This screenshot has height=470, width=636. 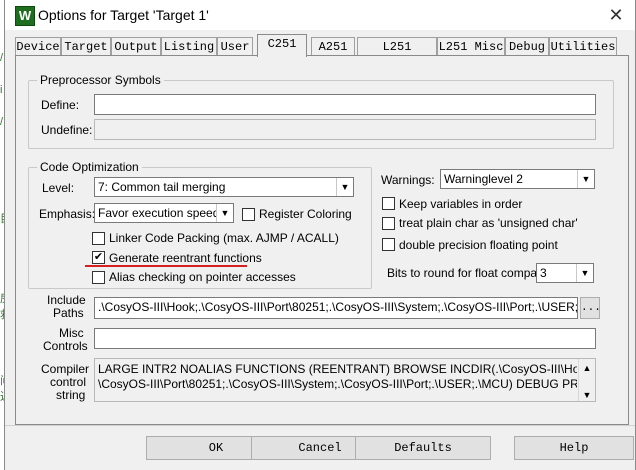 I want to click on misc-controls-input, so click(x=345, y=338).